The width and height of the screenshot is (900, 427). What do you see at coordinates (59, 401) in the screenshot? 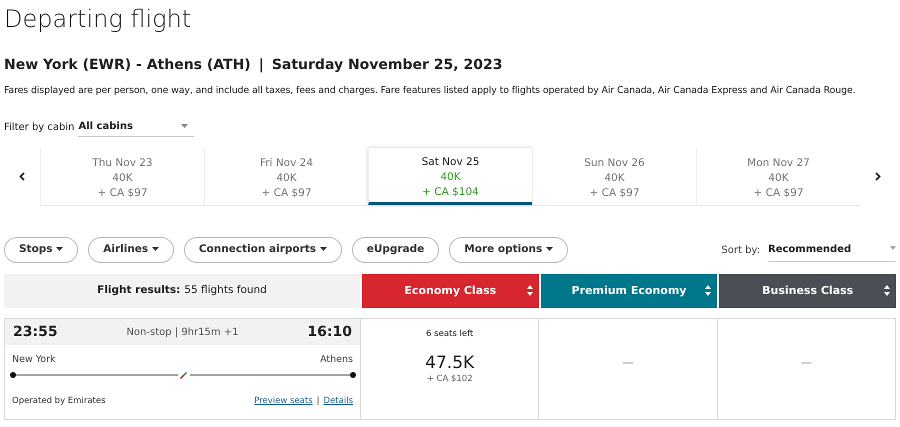
I see `operator-text: Operated by Emirates` at bounding box center [59, 401].